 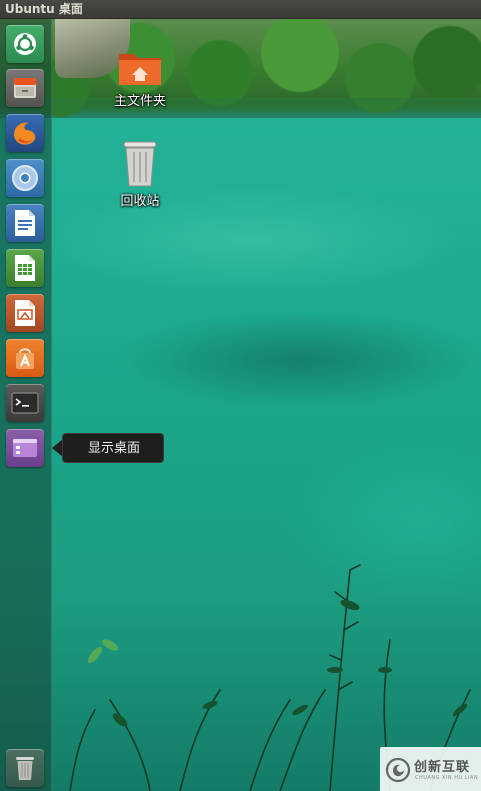 I want to click on show-desktop-icon, so click(x=25, y=448).